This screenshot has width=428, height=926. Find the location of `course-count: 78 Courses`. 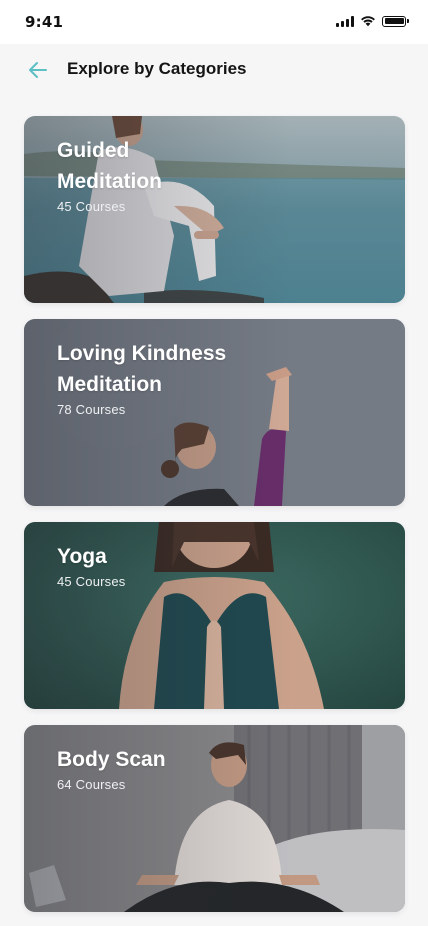

course-count: 78 Courses is located at coordinates (91, 409).